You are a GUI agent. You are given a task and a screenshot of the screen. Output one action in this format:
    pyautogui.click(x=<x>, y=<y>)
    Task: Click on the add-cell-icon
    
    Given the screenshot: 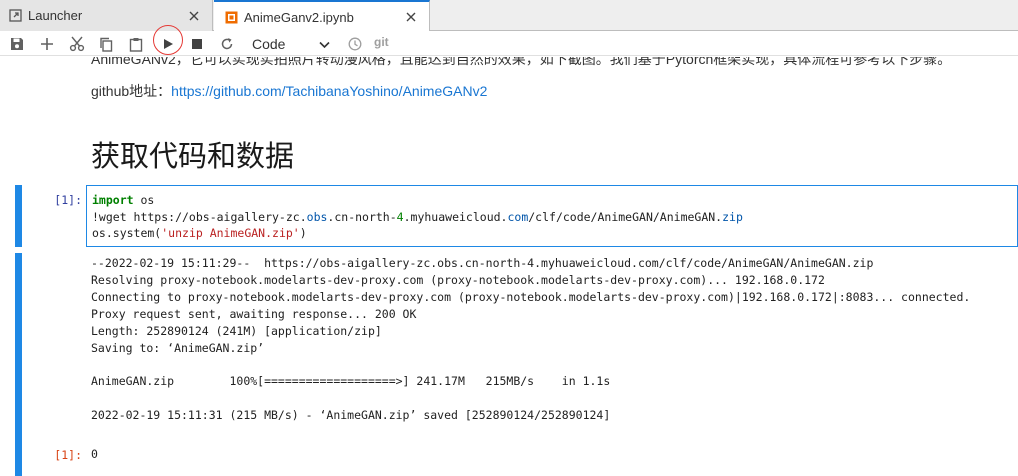 What is the action you would take?
    pyautogui.click(x=47, y=44)
    